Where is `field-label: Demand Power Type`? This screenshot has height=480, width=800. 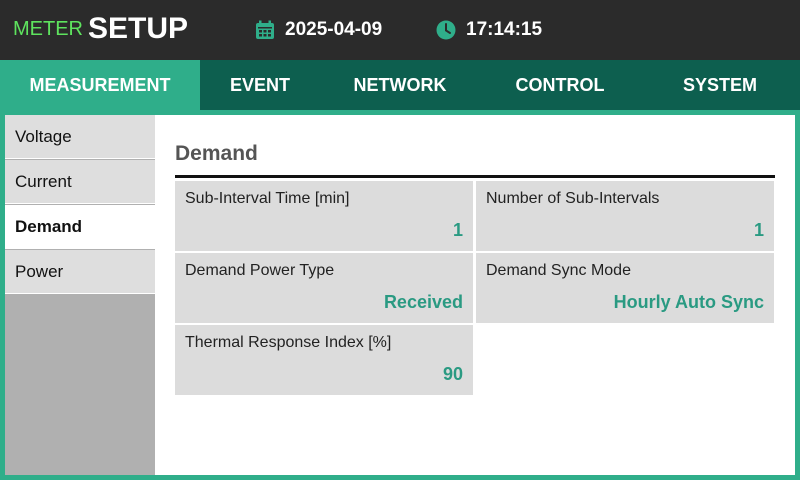 field-label: Demand Power Type is located at coordinates (260, 270).